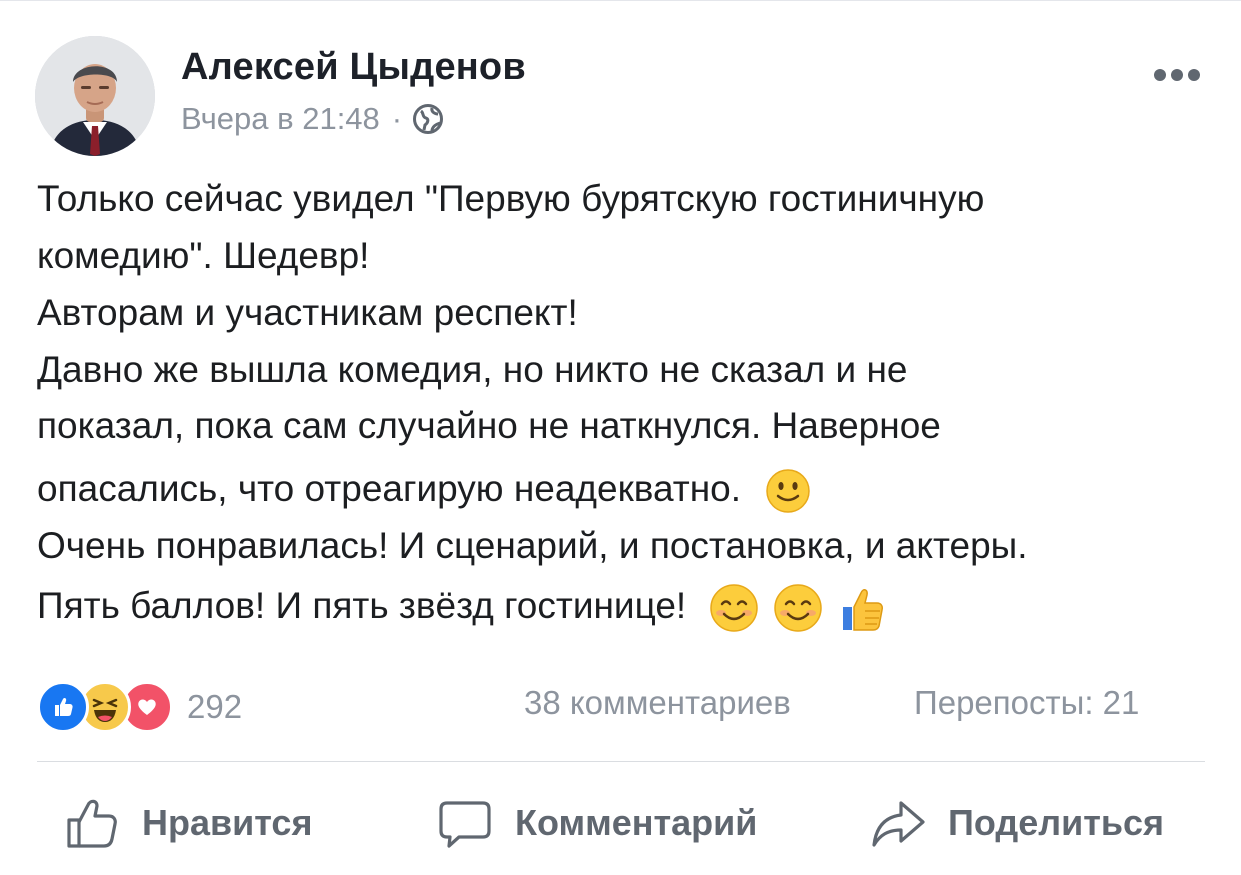 Image resolution: width=1241 pixels, height=875 pixels. I want to click on reactions-count: 292, so click(215, 706).